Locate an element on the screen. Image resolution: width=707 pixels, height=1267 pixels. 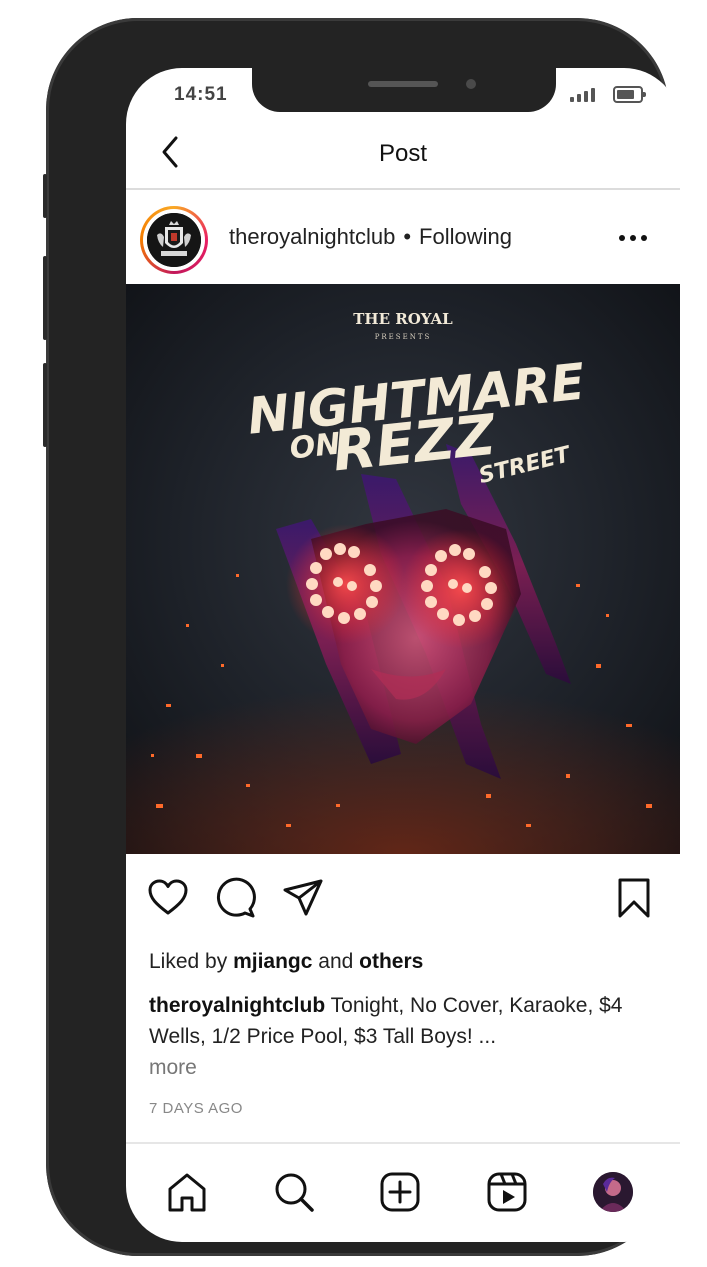
bookmark-icon is located at coordinates (634, 898).